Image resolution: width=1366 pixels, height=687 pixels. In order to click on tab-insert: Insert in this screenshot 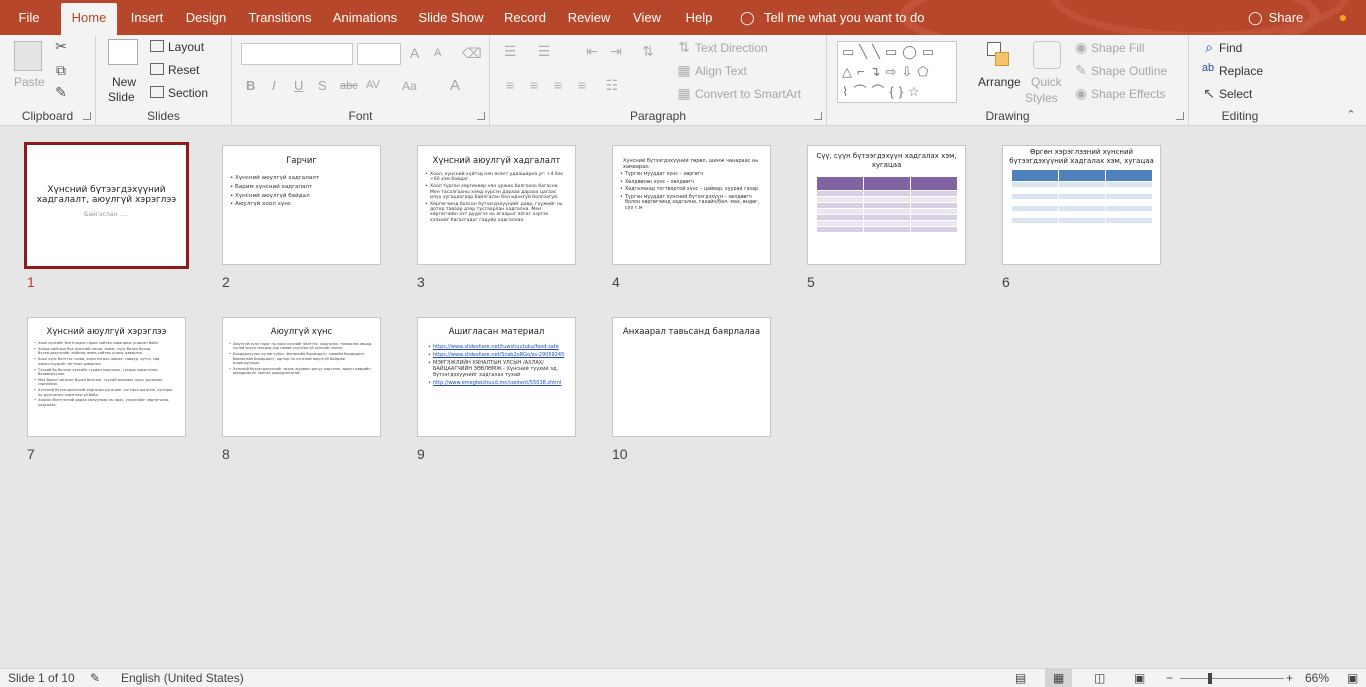, I will do `click(147, 17)`.